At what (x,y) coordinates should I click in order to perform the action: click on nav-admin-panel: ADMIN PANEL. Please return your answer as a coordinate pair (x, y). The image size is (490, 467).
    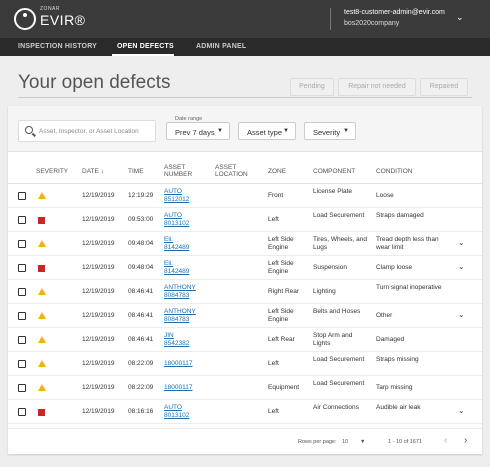
    Looking at the image, I should click on (221, 46).